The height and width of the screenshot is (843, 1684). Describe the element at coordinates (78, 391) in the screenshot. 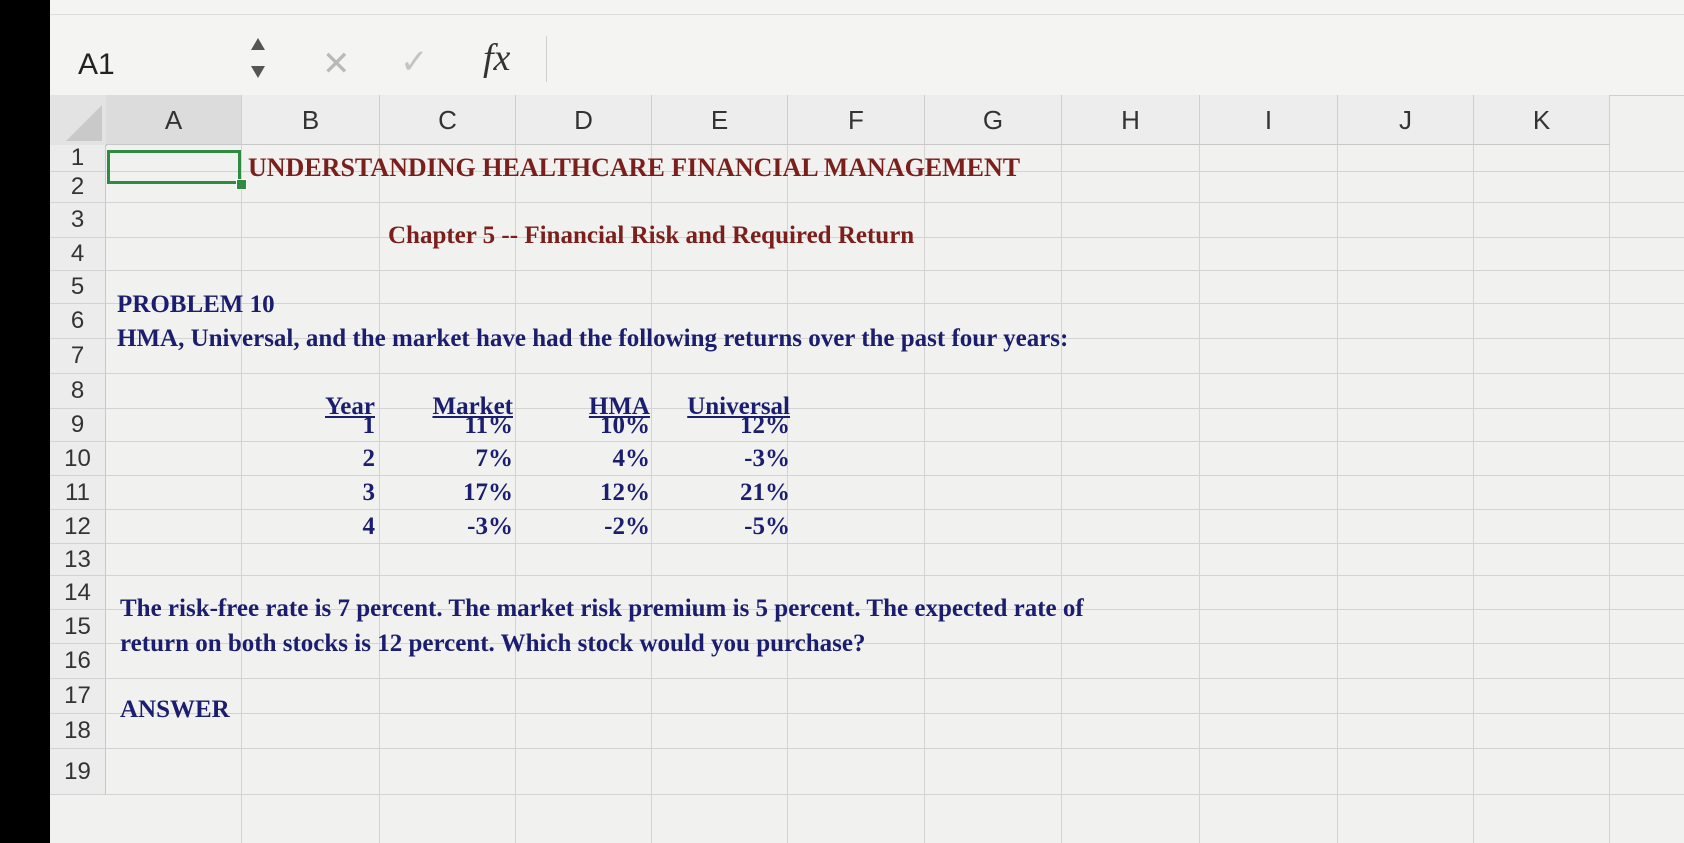

I see `row-header-8: 8` at that location.